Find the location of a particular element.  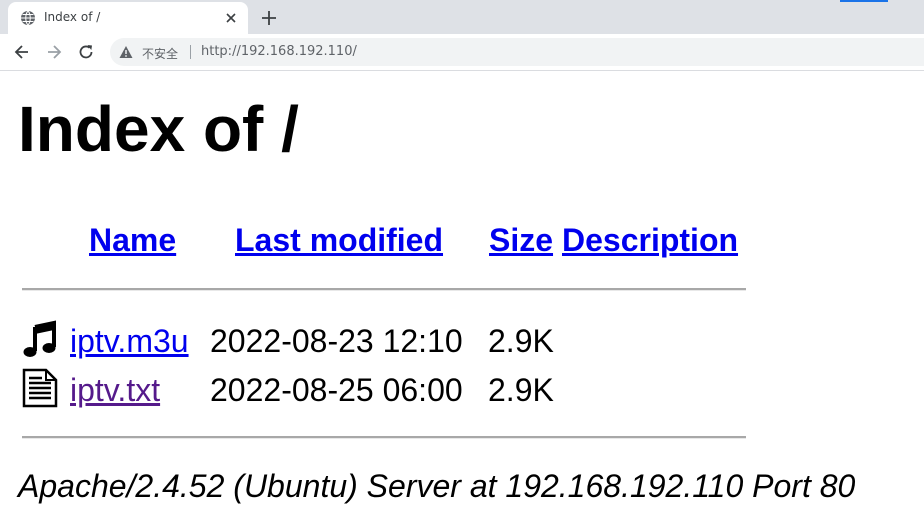

footer-divider is located at coordinates (384, 437).